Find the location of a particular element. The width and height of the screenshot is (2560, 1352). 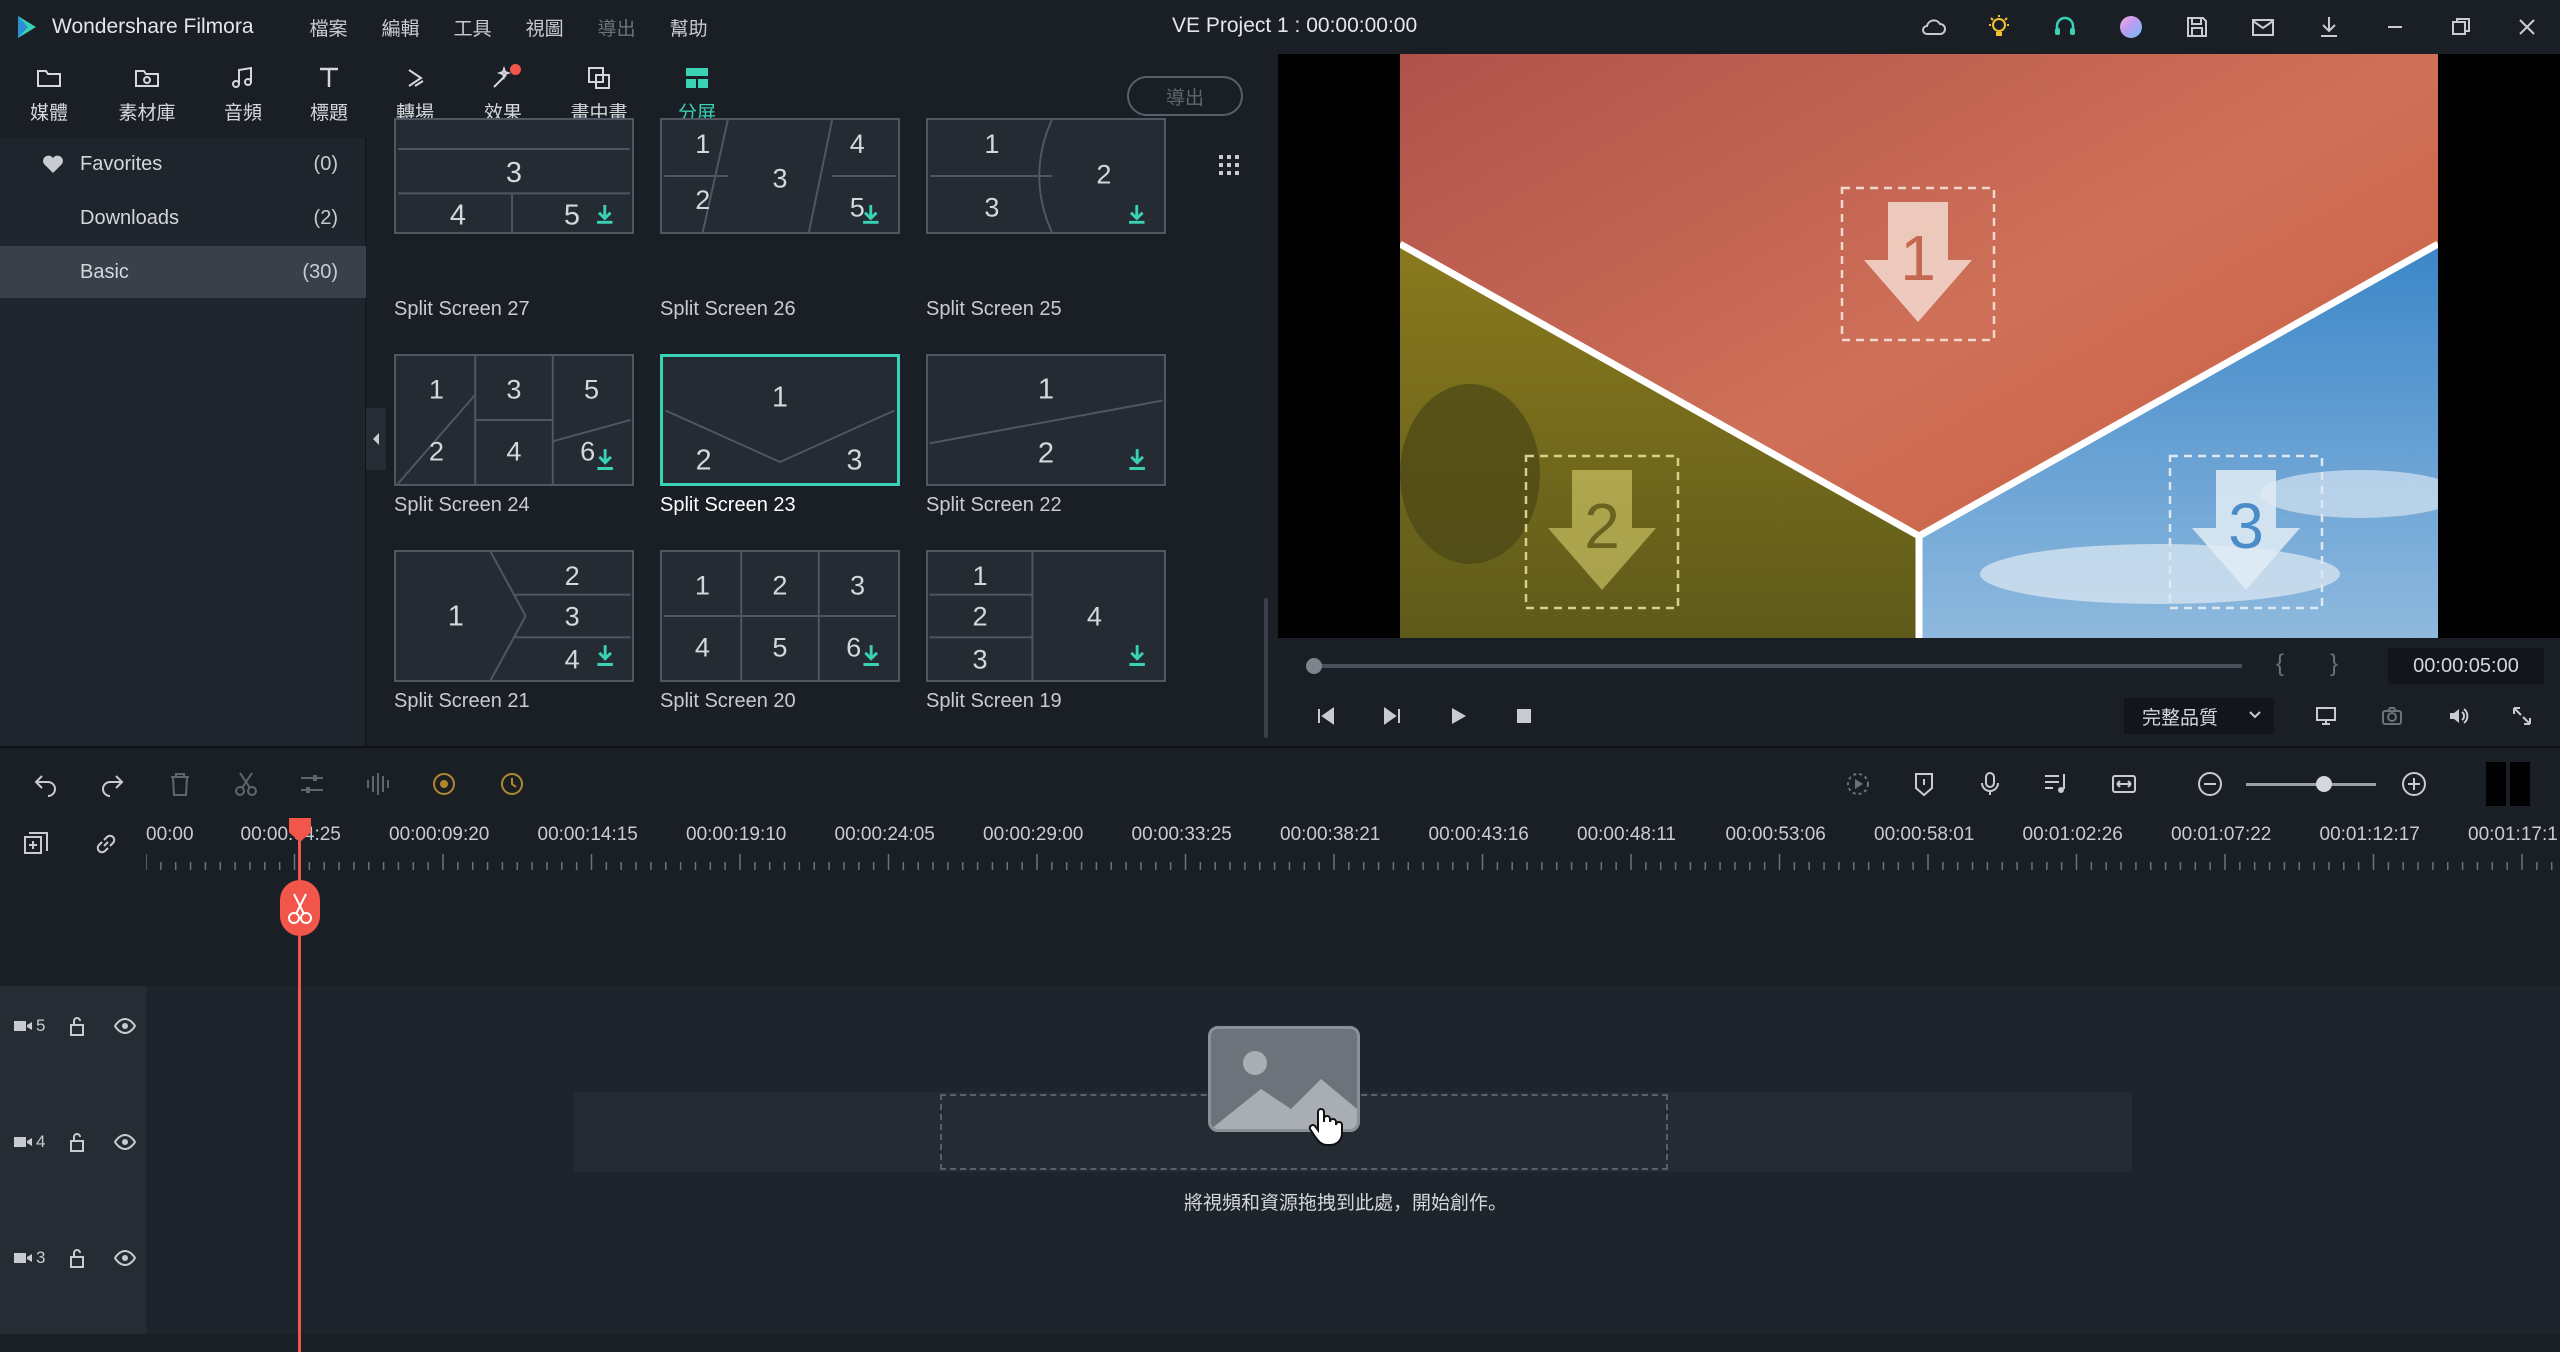

play-button is located at coordinates (1458, 716).